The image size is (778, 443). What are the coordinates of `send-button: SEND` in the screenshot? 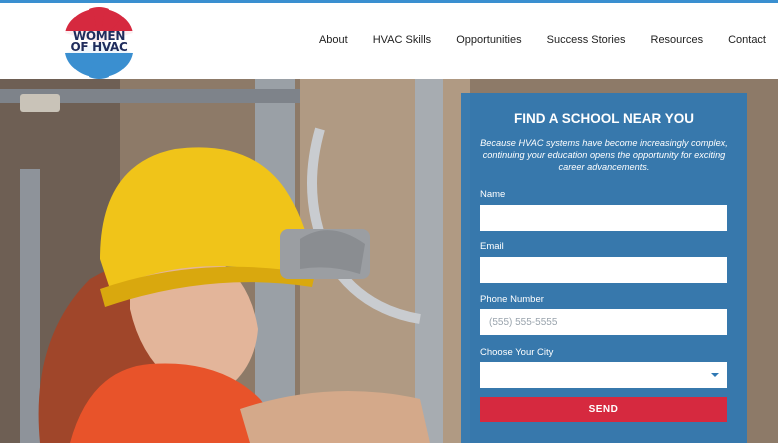 It's located at (603, 409).